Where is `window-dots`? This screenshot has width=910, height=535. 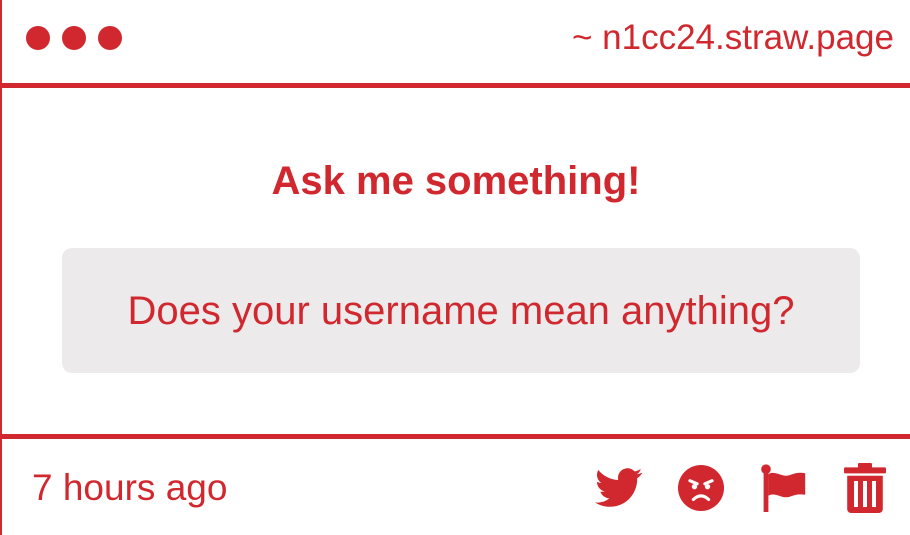
window-dots is located at coordinates (74, 38).